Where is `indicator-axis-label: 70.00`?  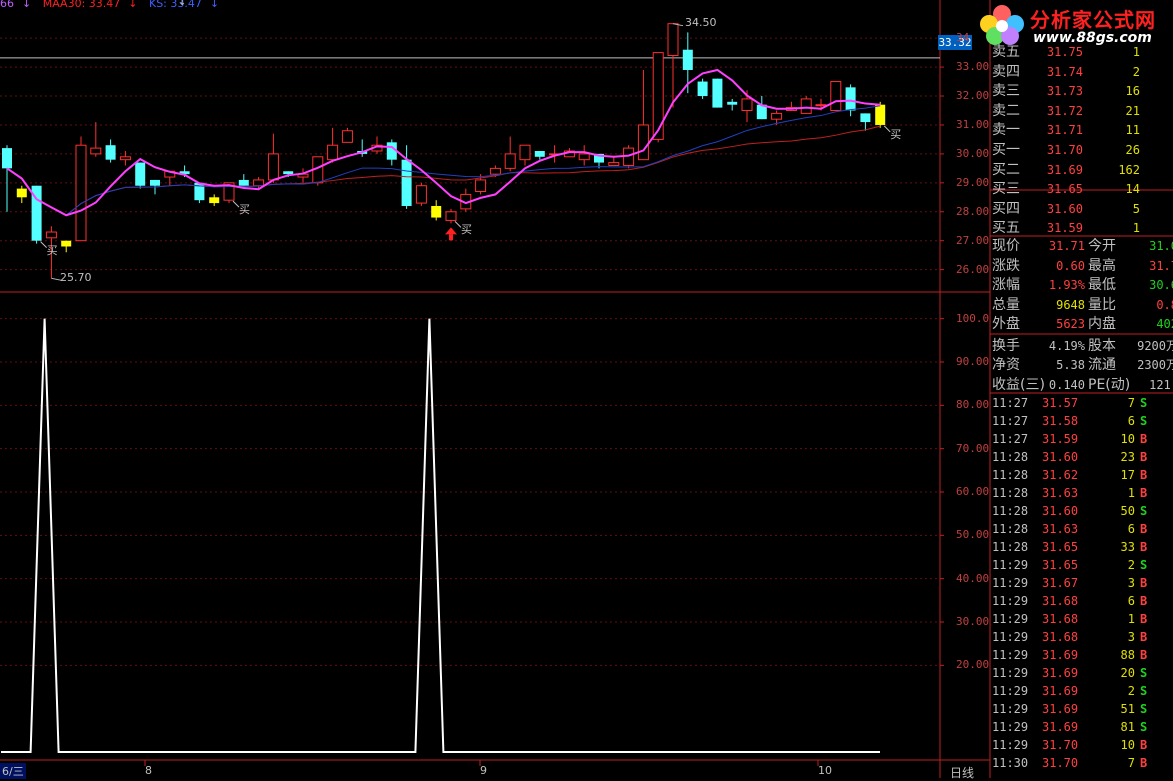
indicator-axis-label: 70.00 is located at coordinates (973, 448).